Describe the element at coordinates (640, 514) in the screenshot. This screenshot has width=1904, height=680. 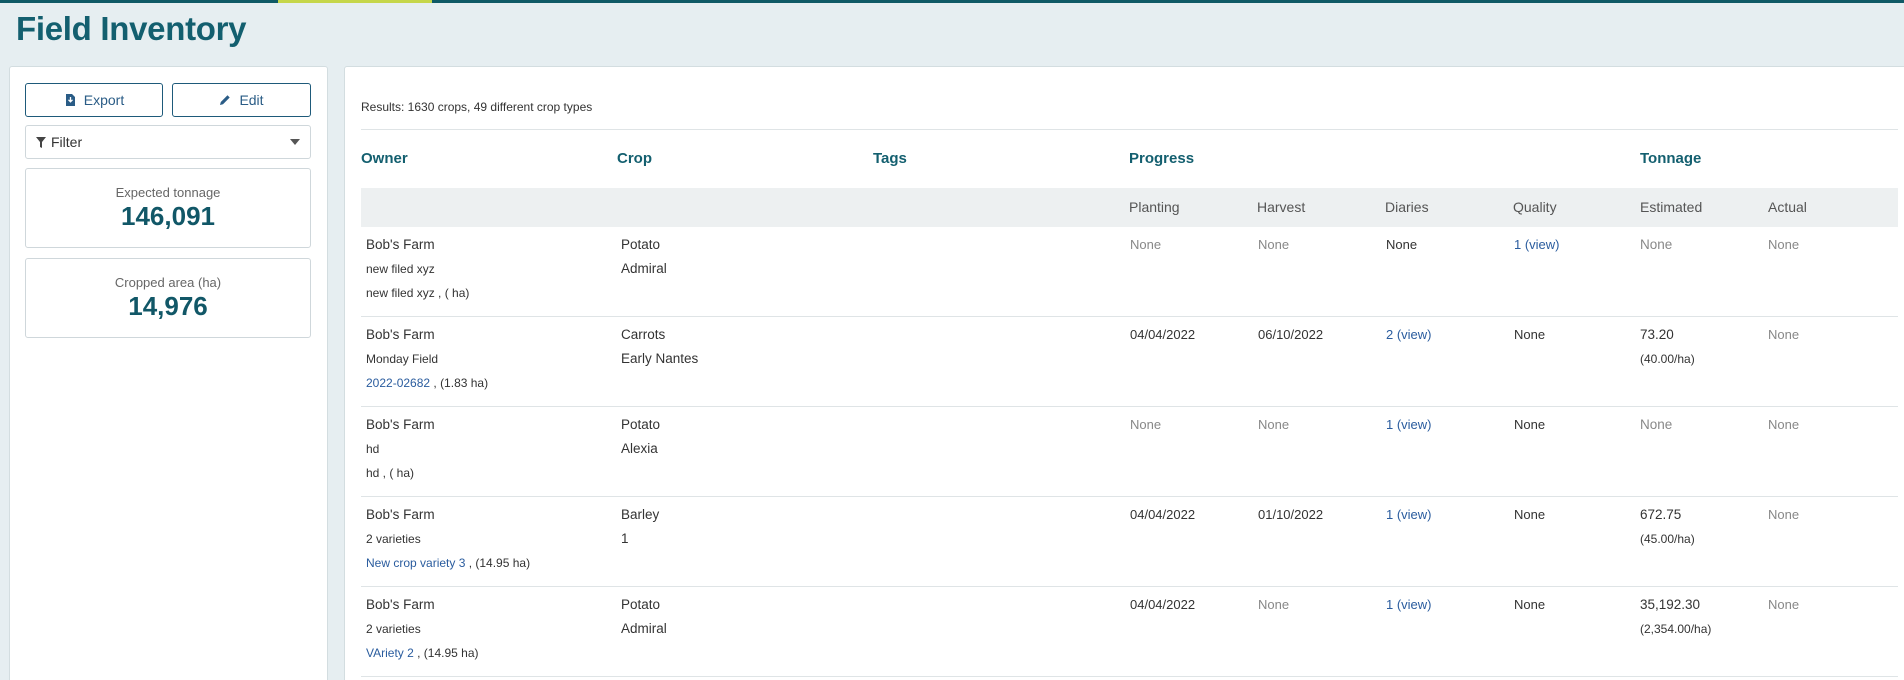
I see `crop-name: Barley` at that location.